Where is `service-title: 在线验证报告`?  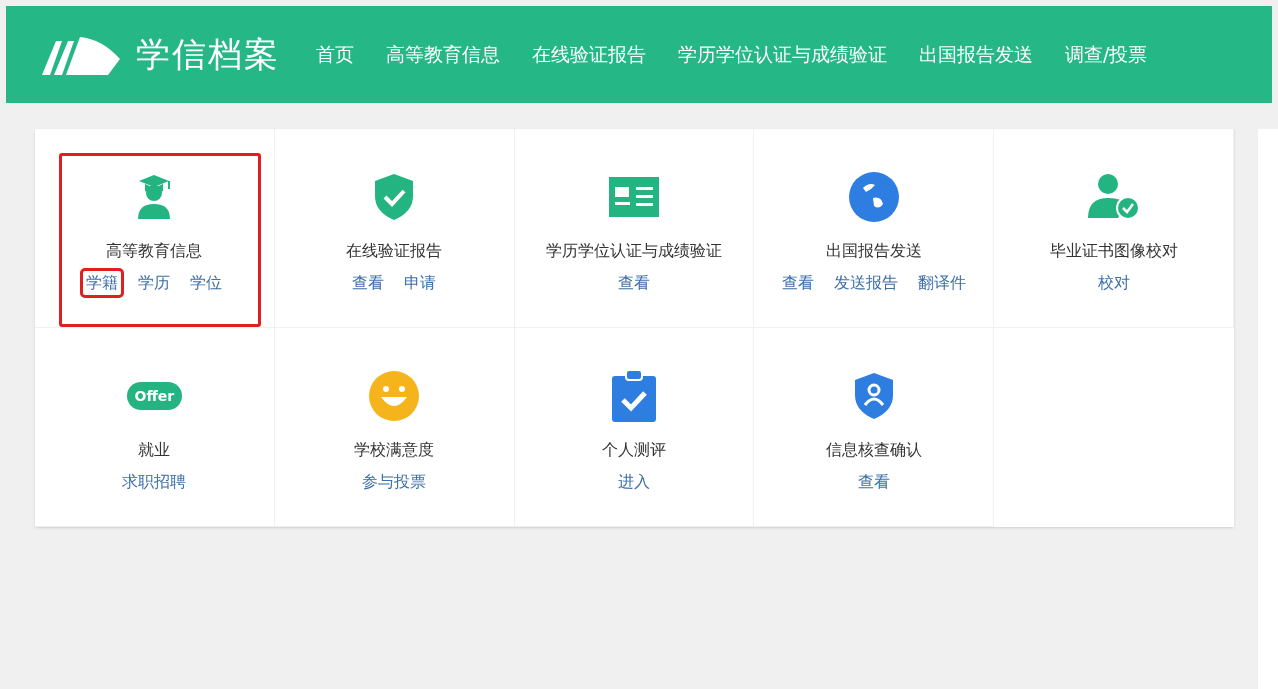
service-title: 在线验证报告 is located at coordinates (394, 251).